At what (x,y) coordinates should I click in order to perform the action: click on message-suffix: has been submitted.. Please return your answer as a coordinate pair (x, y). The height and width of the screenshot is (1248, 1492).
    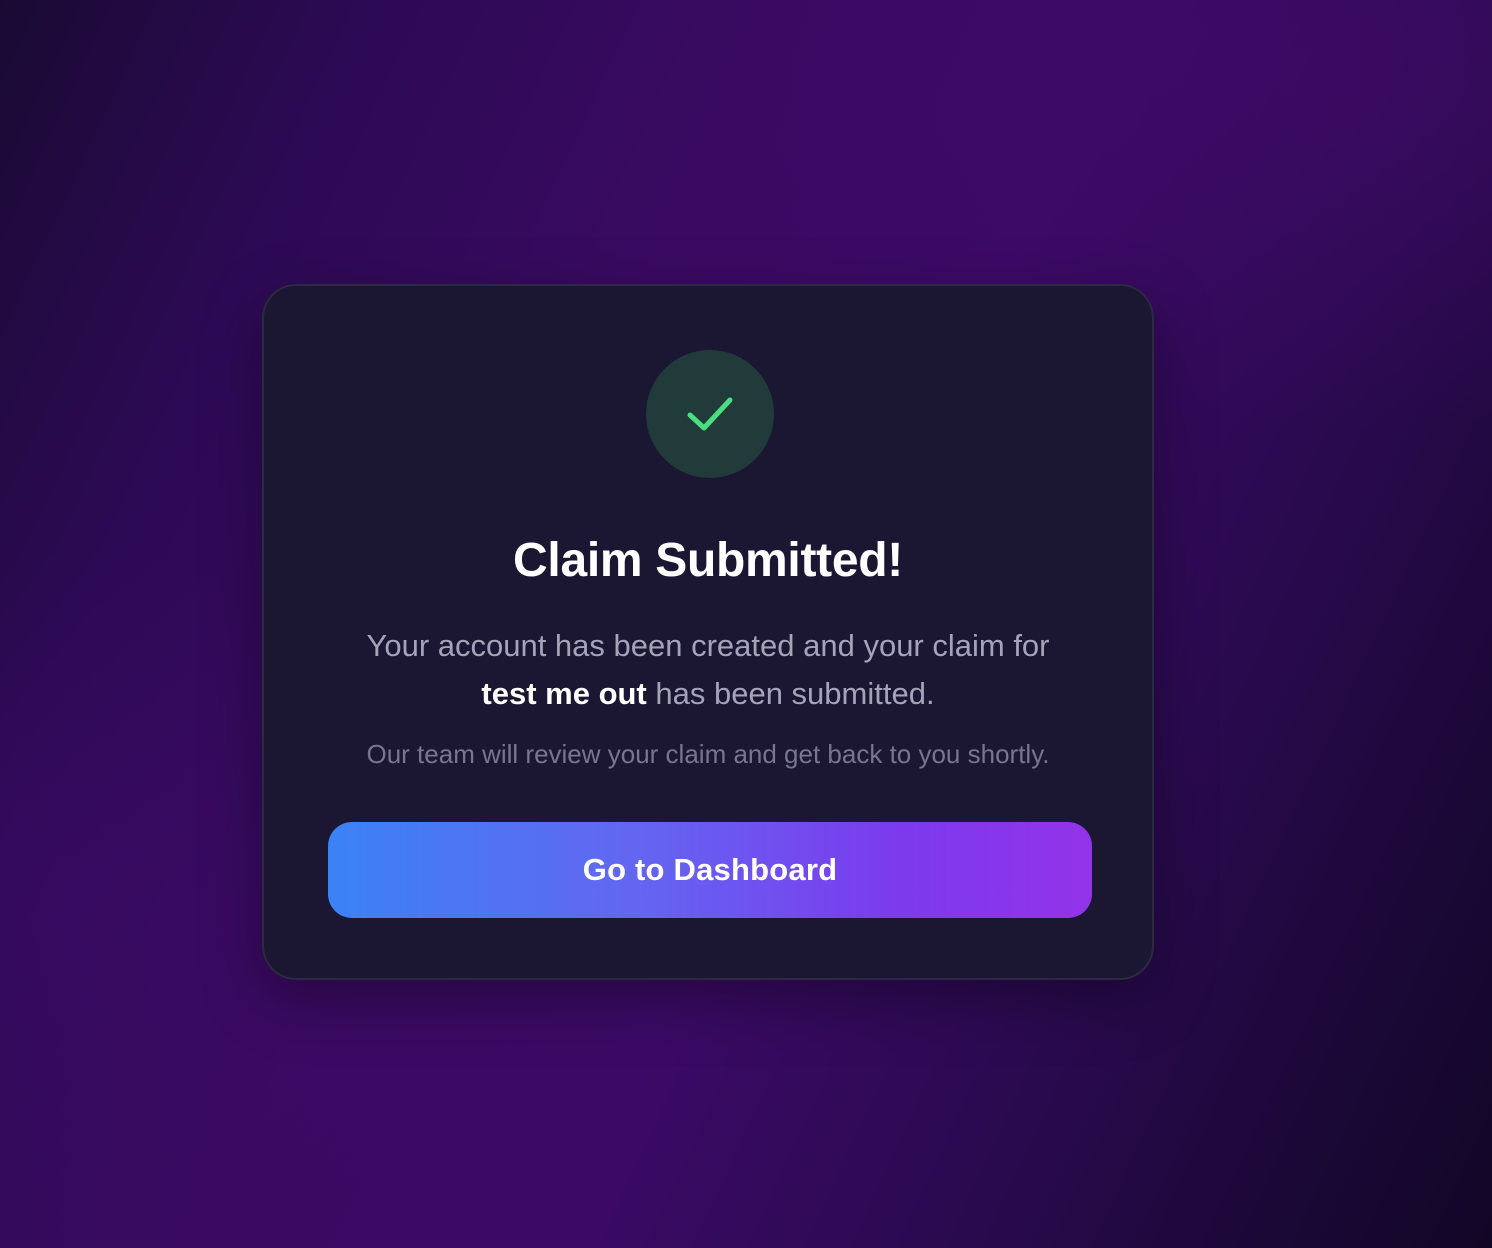
    Looking at the image, I should click on (795, 693).